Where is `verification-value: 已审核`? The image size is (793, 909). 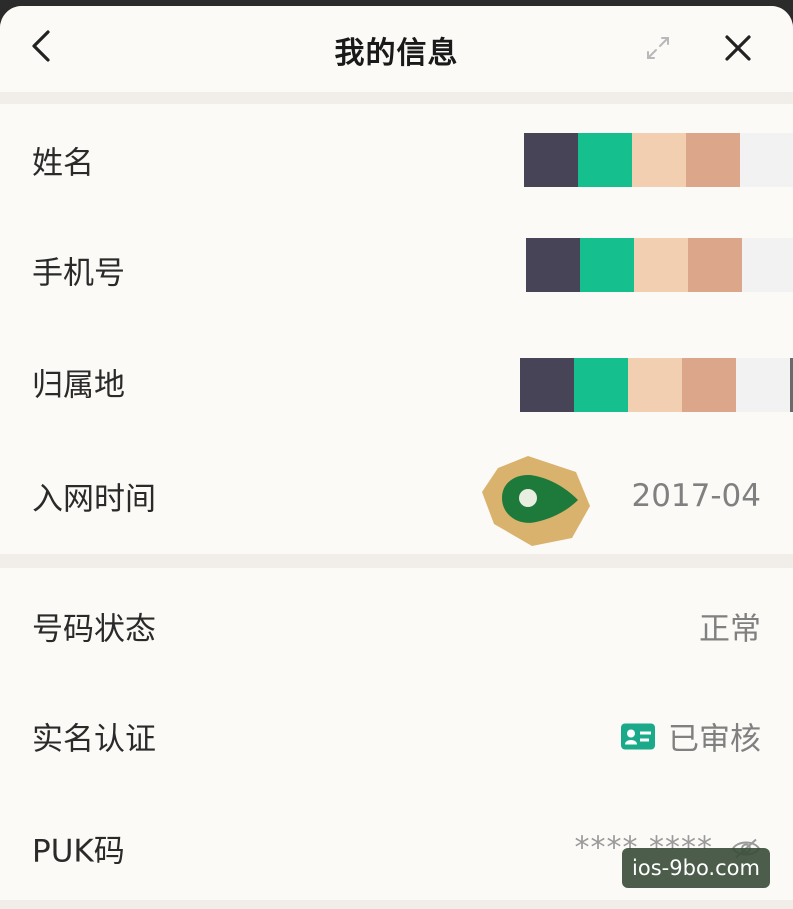
verification-value: 已审核 is located at coordinates (714, 739).